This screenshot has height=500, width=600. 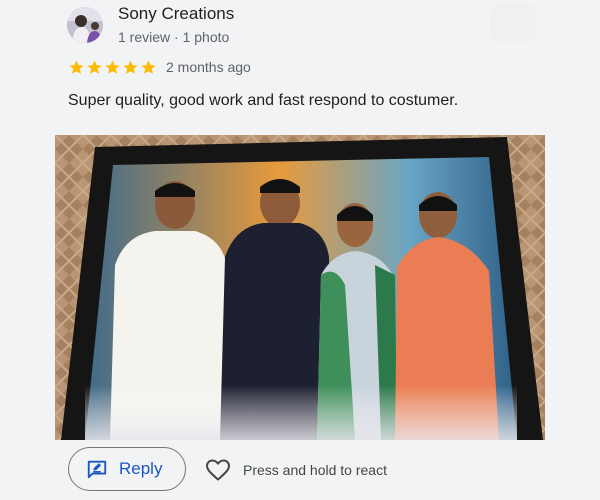 I want to click on react-label: Press and hold to react, so click(x=315, y=470).